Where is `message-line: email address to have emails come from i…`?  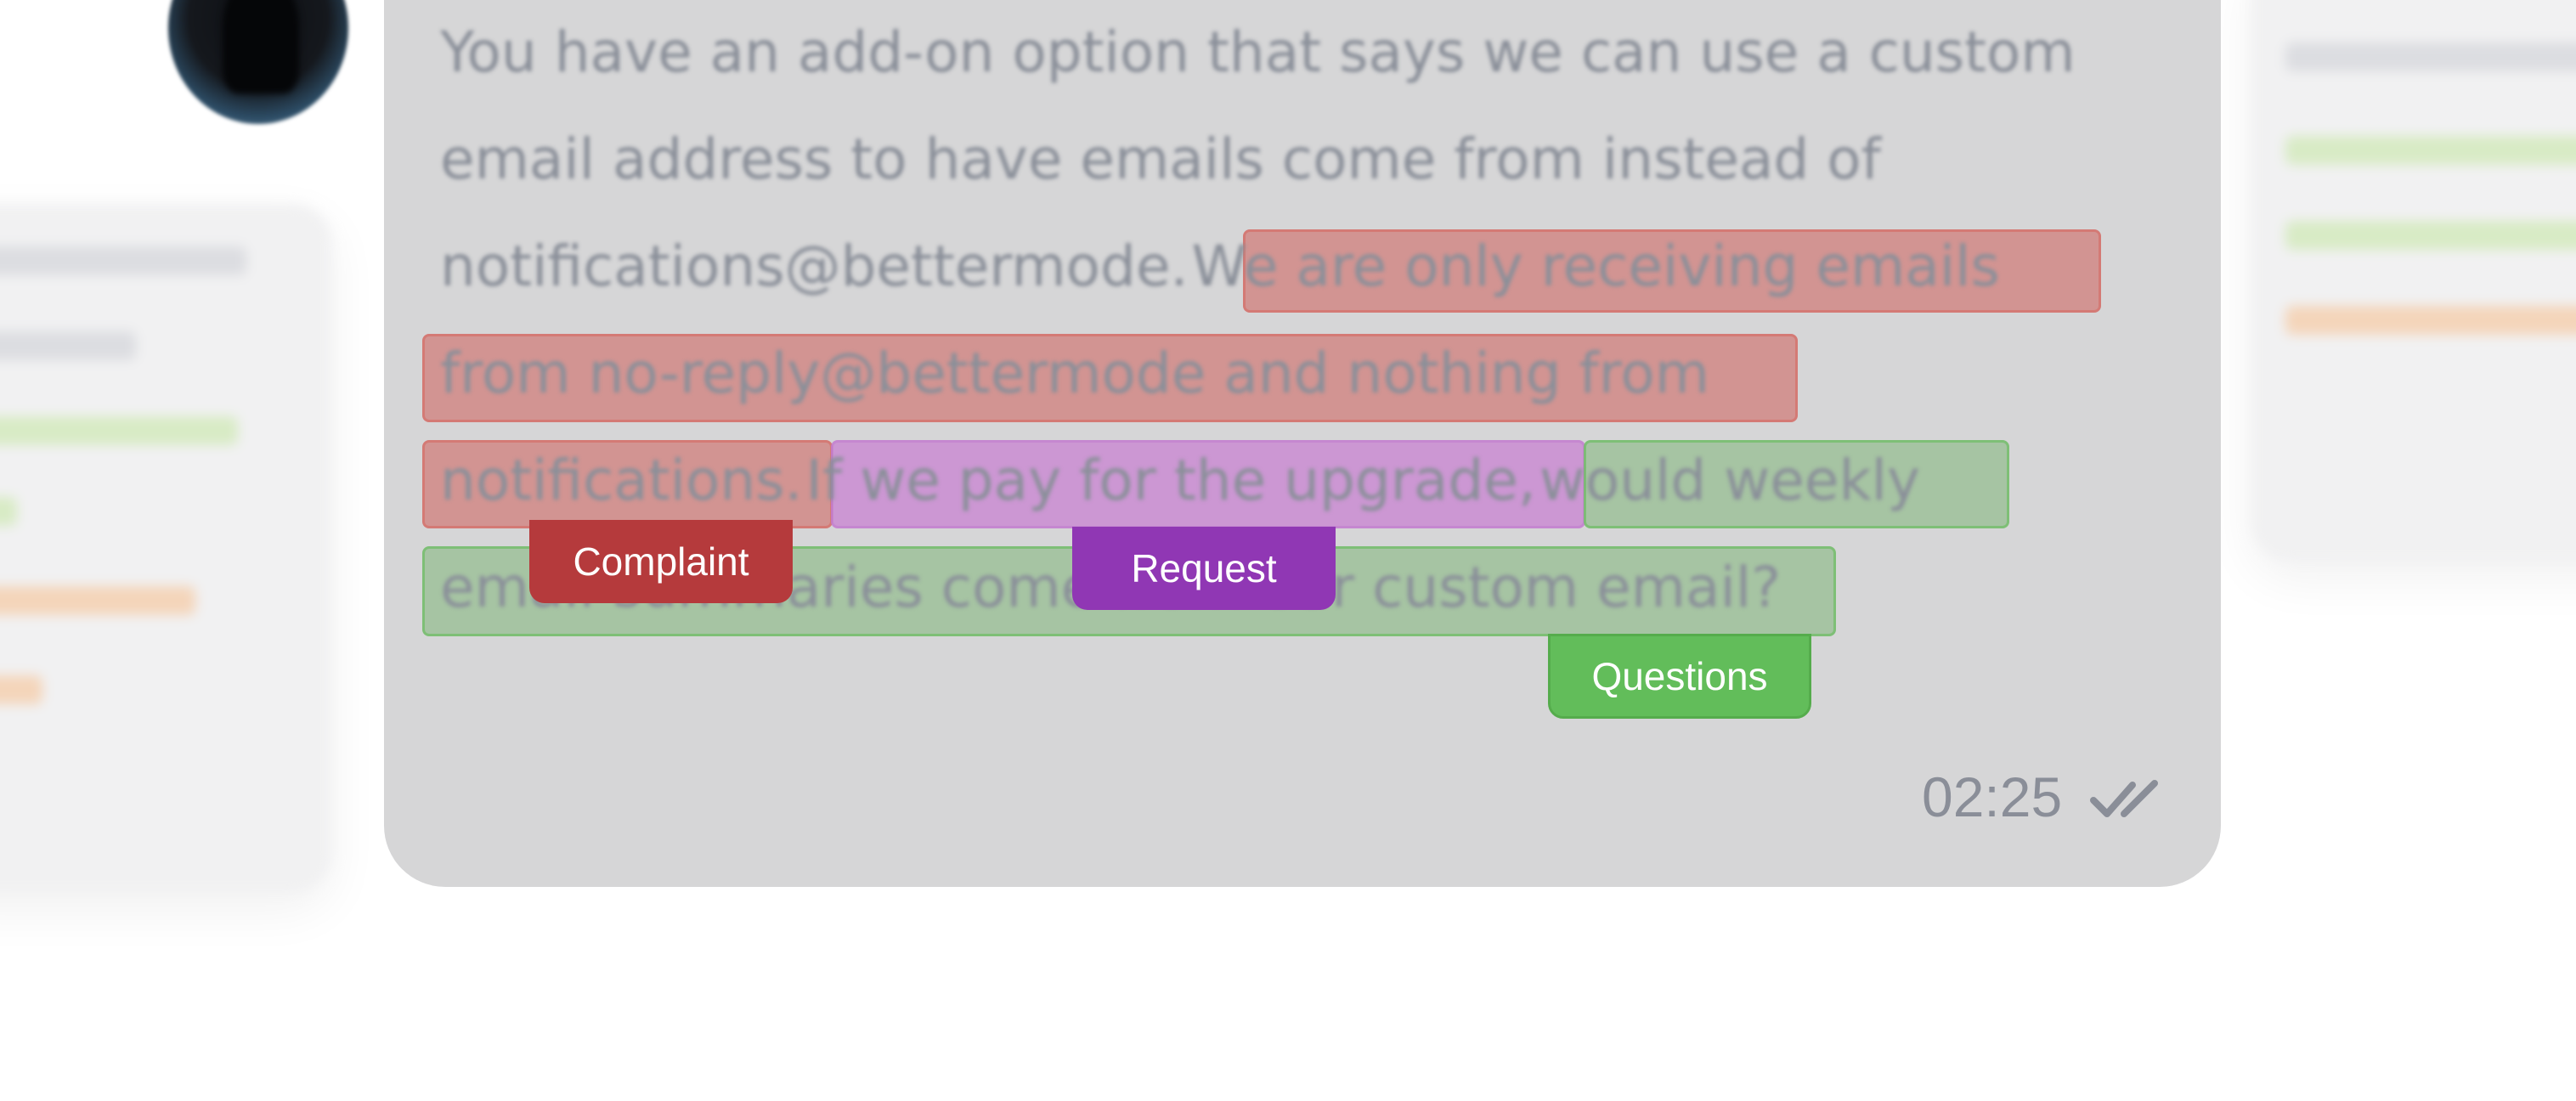 message-line: email address to have emails come from i… is located at coordinates (1161, 160).